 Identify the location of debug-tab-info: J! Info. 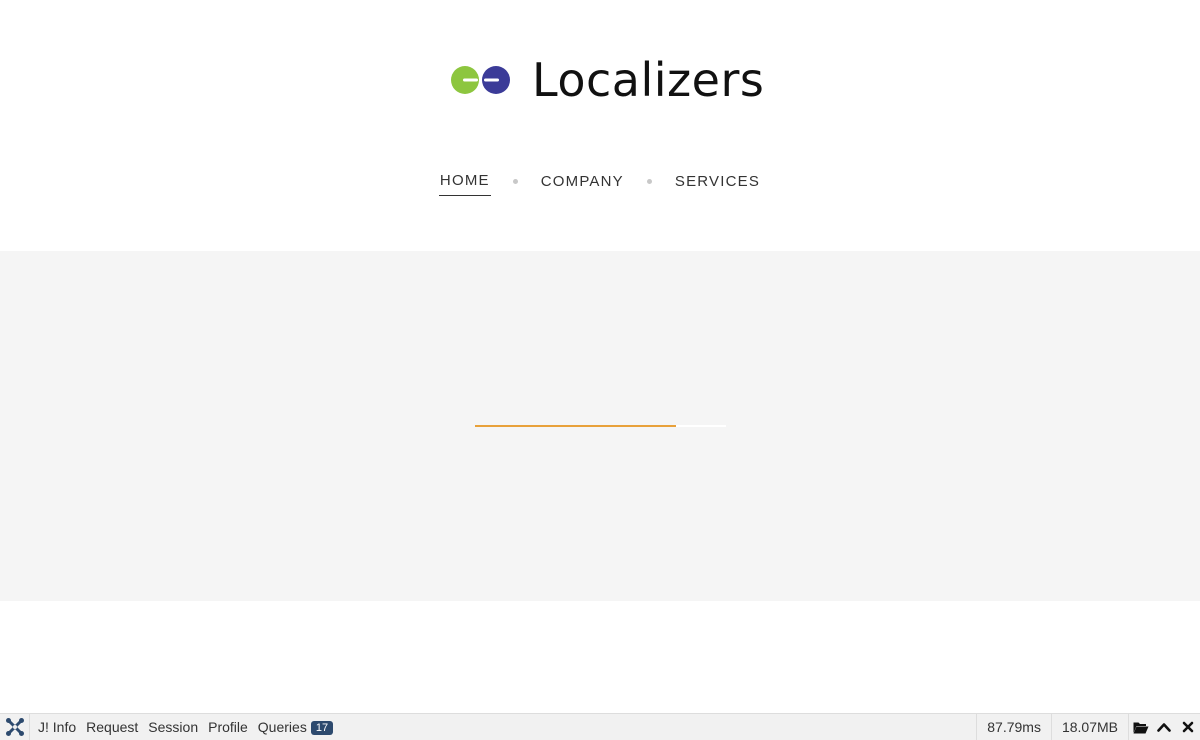
(55, 727).